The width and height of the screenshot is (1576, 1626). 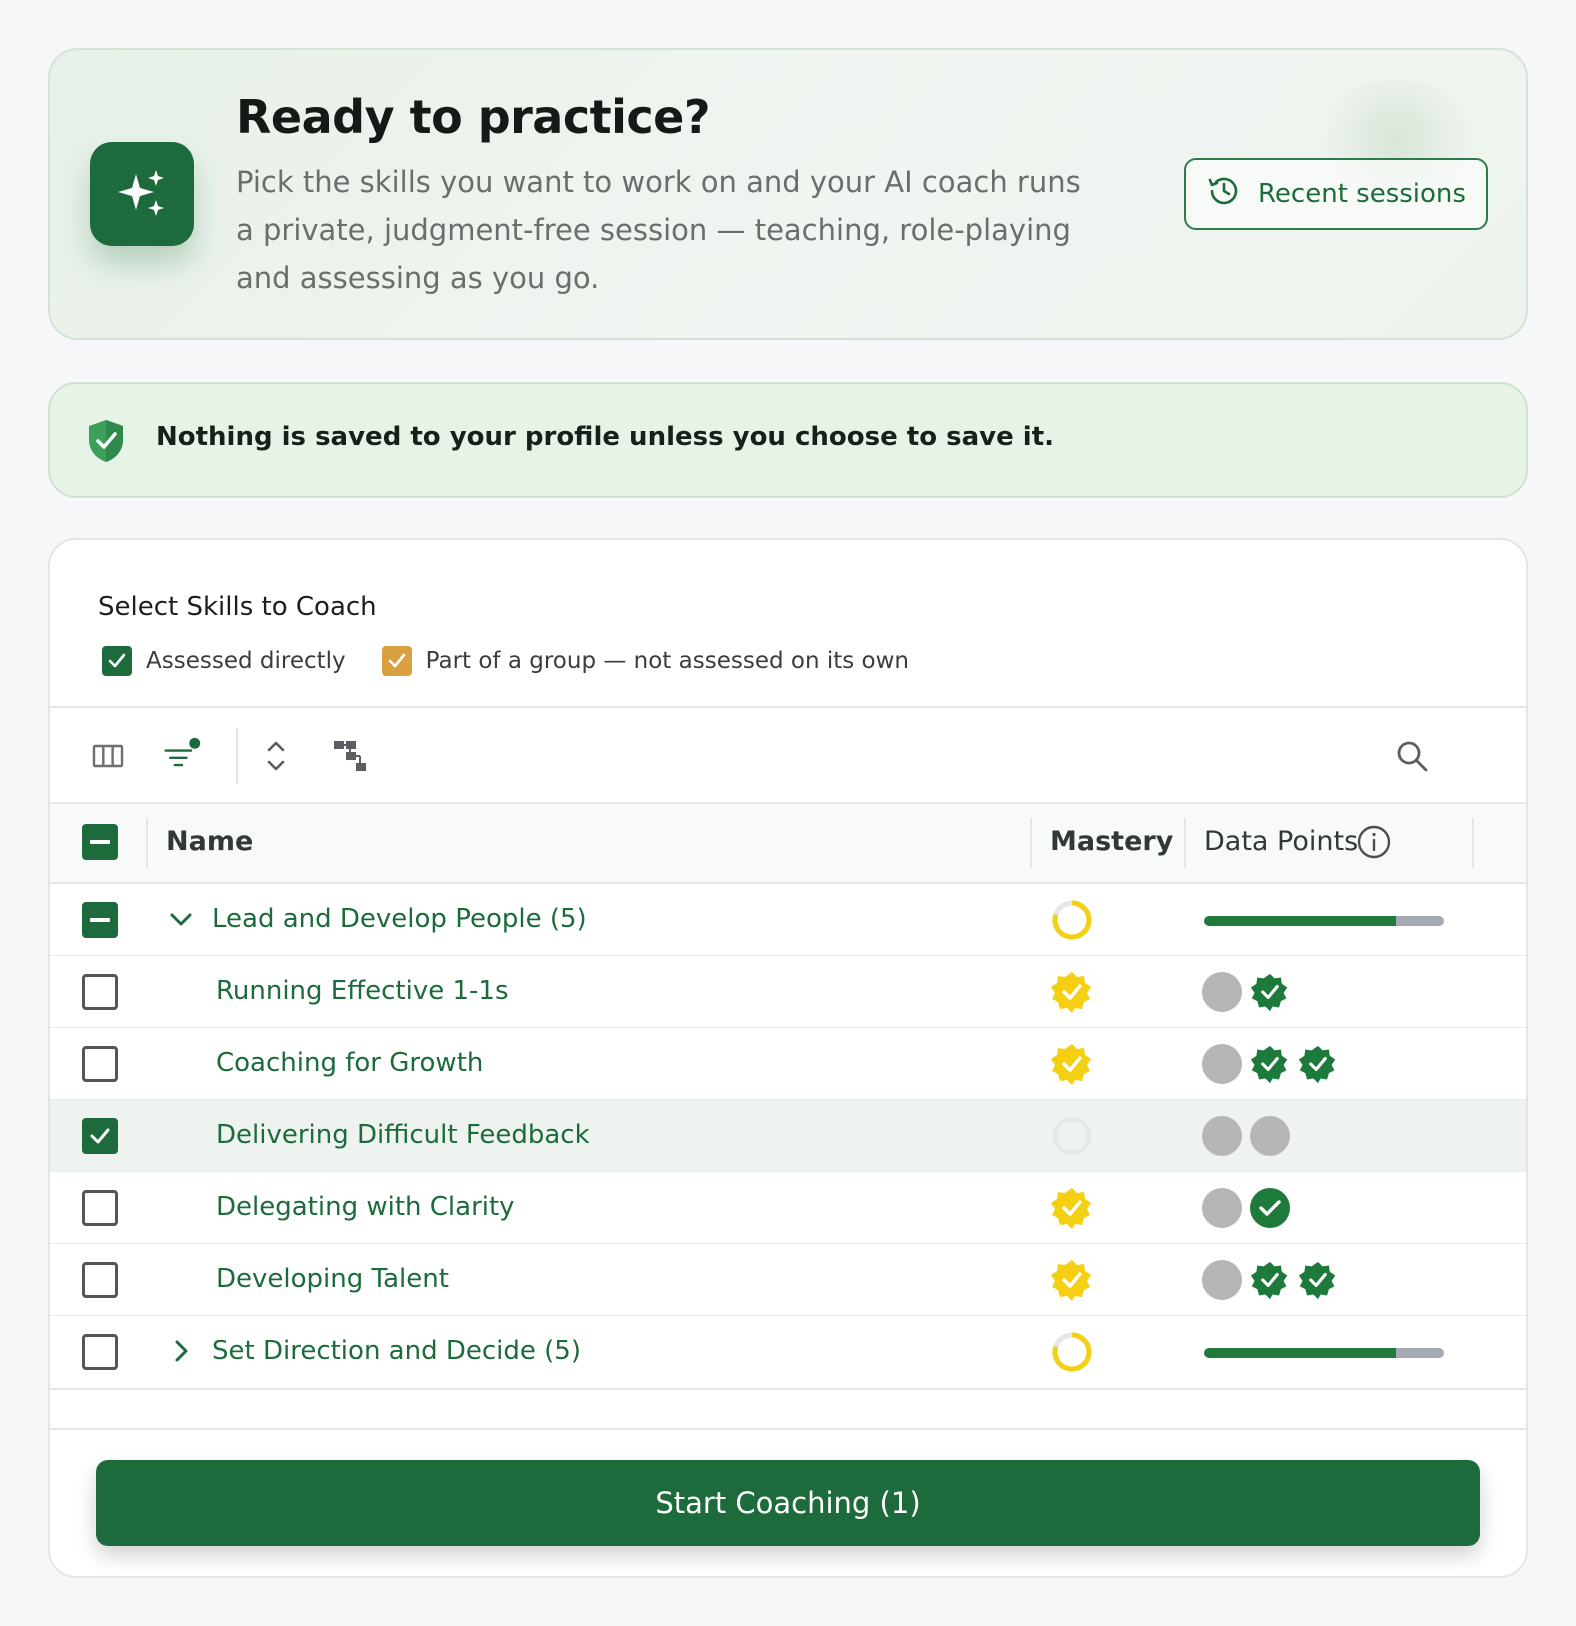 What do you see at coordinates (182, 756) in the screenshot?
I see `filter-icon` at bounding box center [182, 756].